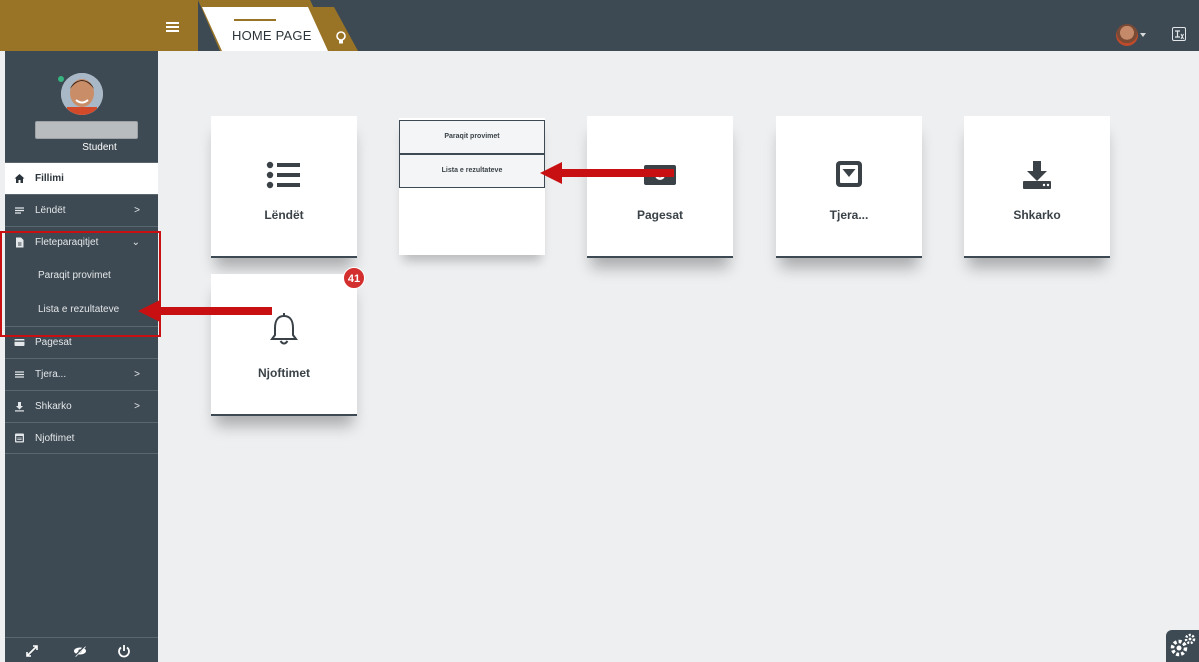 Image resolution: width=1199 pixels, height=662 pixels. I want to click on user-role: Student, so click(99, 147).